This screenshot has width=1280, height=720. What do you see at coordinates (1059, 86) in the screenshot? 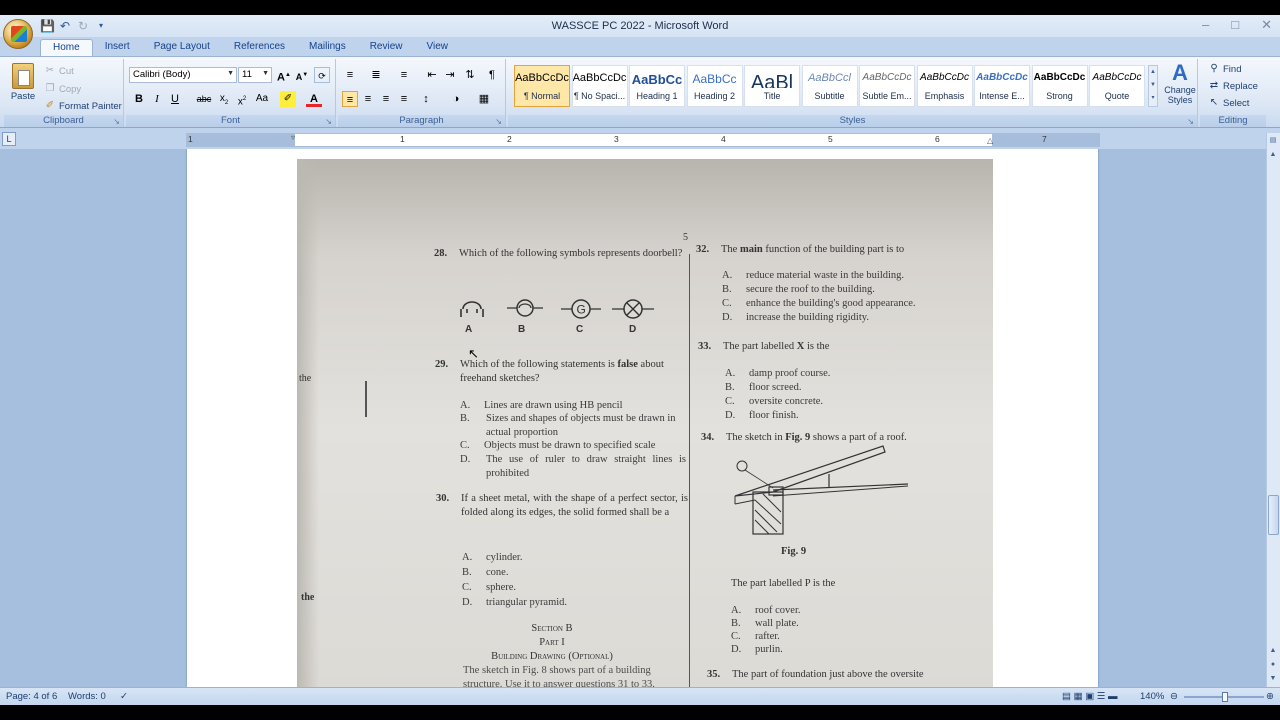
I see `style-strong: AaBbCcDc Strong` at bounding box center [1059, 86].